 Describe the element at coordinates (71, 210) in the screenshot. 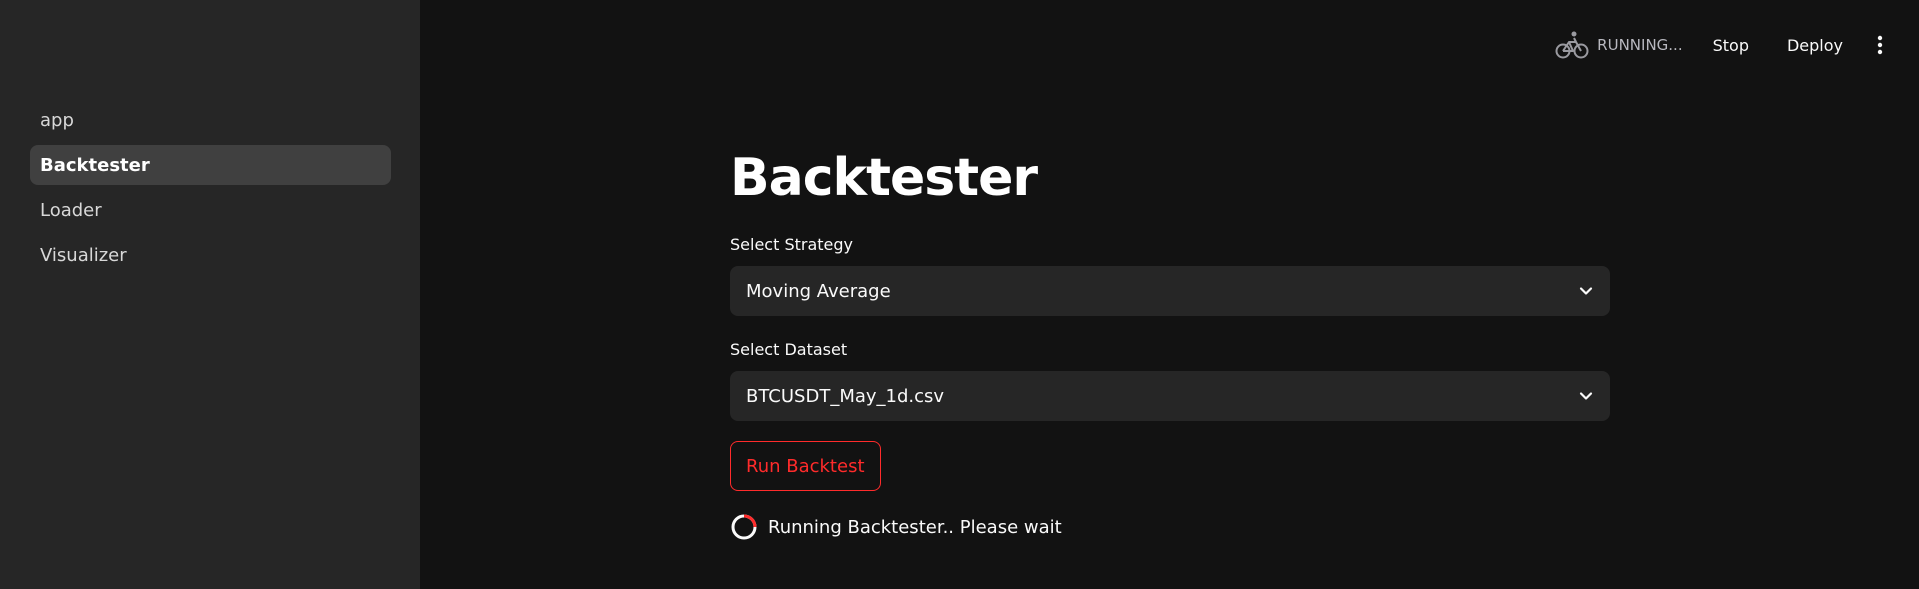

I see `sidebar-item-label: Loader` at that location.